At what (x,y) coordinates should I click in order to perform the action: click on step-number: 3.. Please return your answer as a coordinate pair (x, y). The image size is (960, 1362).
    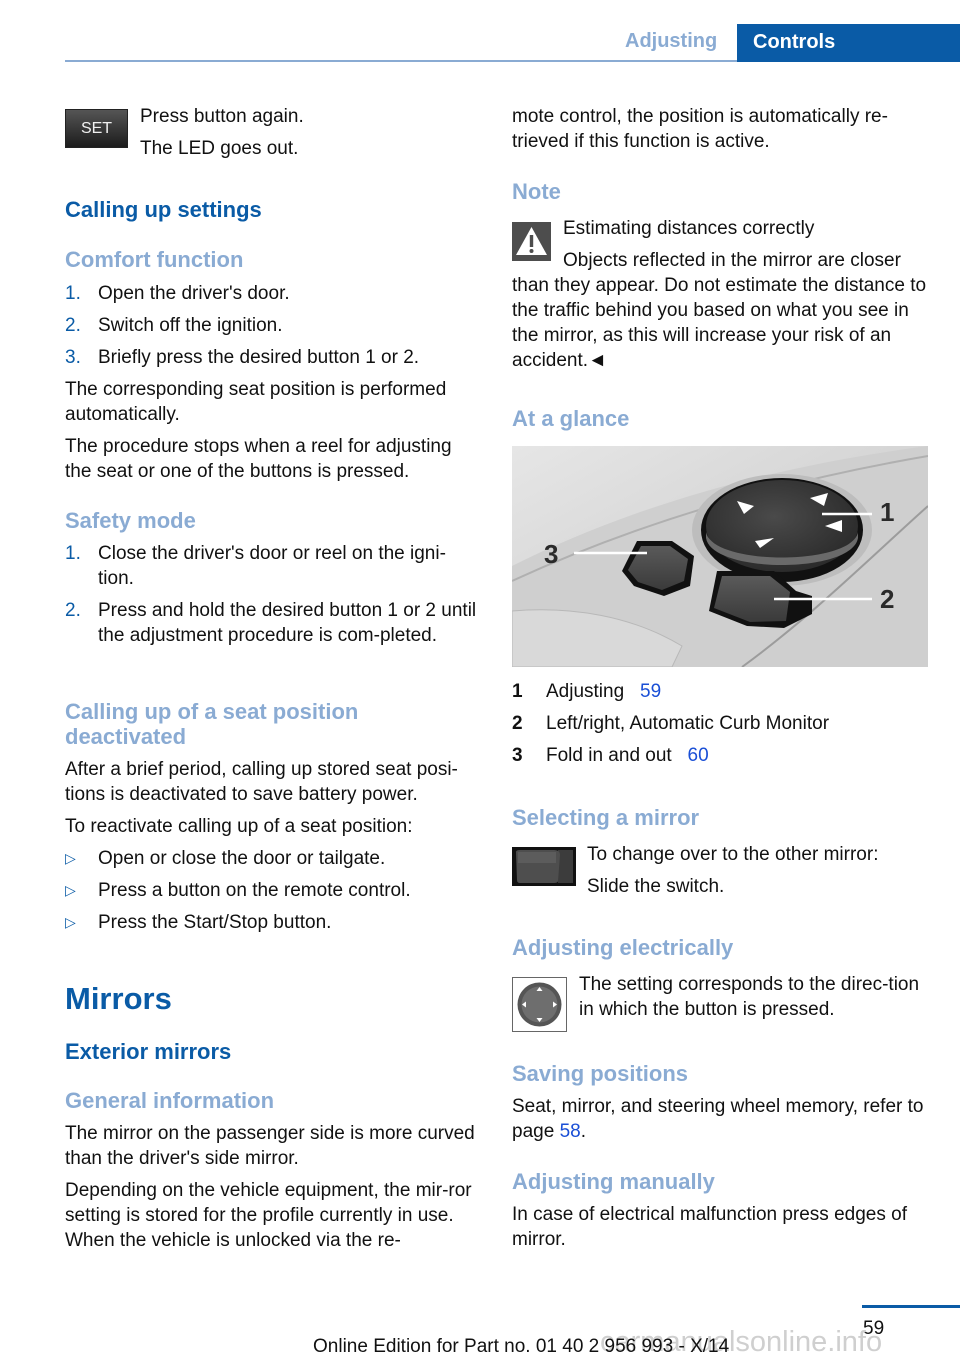
    Looking at the image, I should click on (73, 357).